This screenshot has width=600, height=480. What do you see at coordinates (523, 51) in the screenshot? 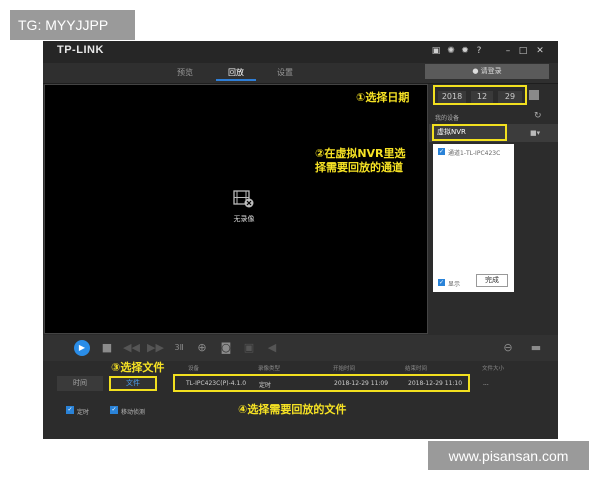
I see `maximize-icon: □` at bounding box center [523, 51].